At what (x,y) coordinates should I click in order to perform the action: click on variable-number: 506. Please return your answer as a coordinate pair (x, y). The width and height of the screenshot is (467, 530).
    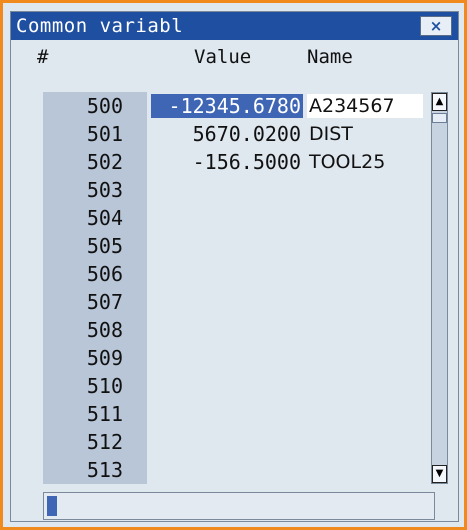
    Looking at the image, I should click on (104, 274).